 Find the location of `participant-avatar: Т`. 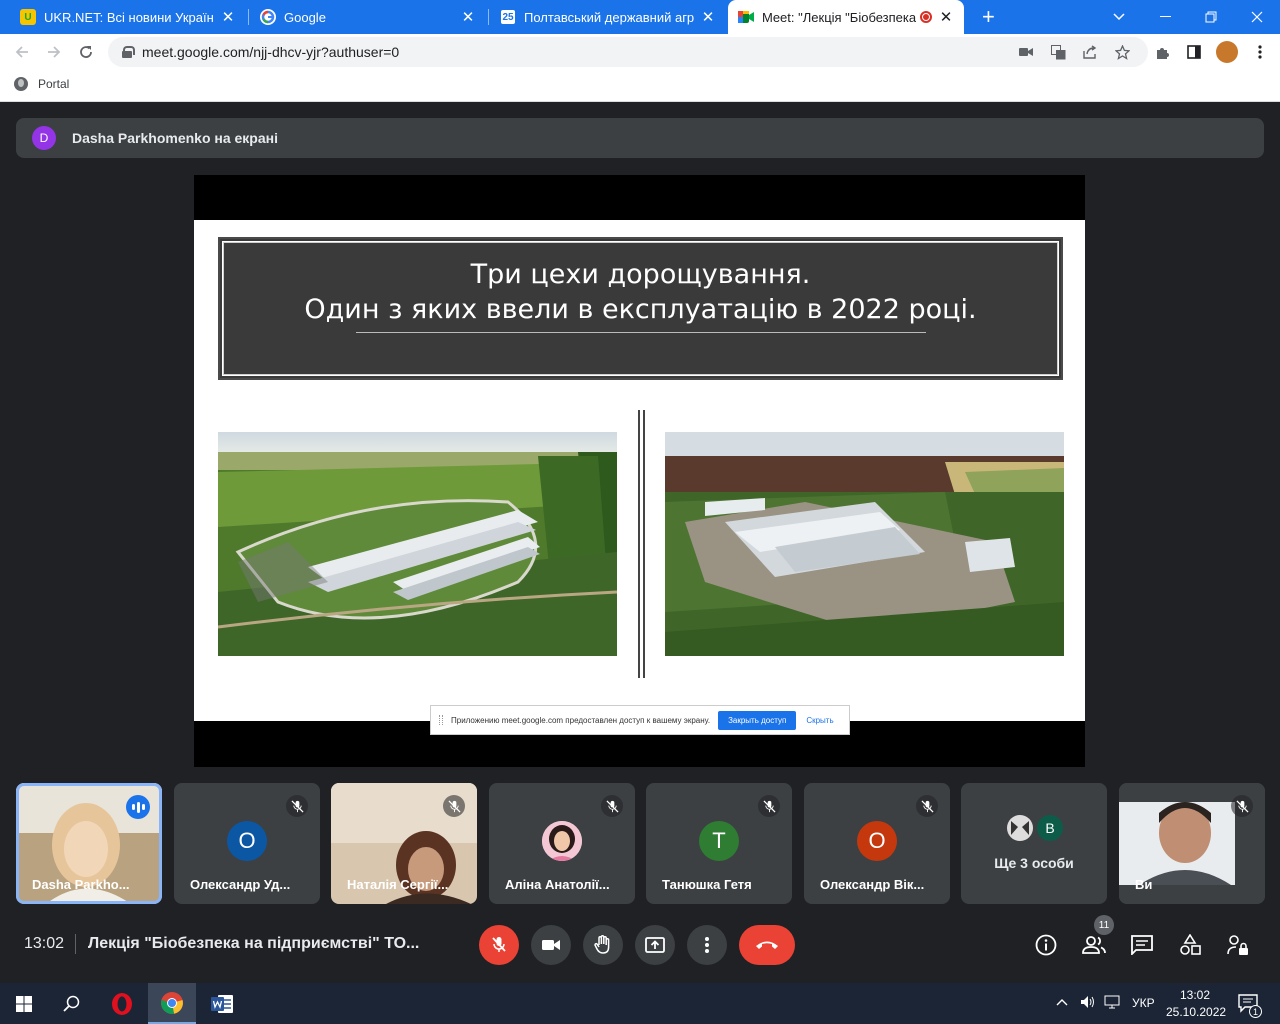

participant-avatar: Т is located at coordinates (719, 841).